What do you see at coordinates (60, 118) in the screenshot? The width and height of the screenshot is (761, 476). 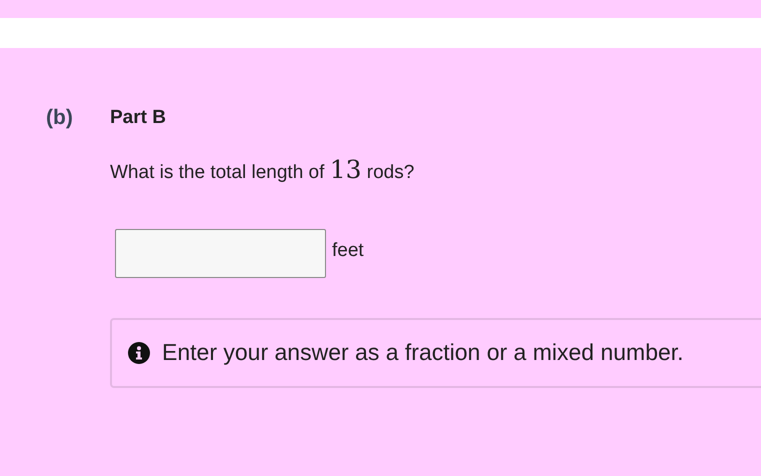 I see `part-label: (b)` at bounding box center [60, 118].